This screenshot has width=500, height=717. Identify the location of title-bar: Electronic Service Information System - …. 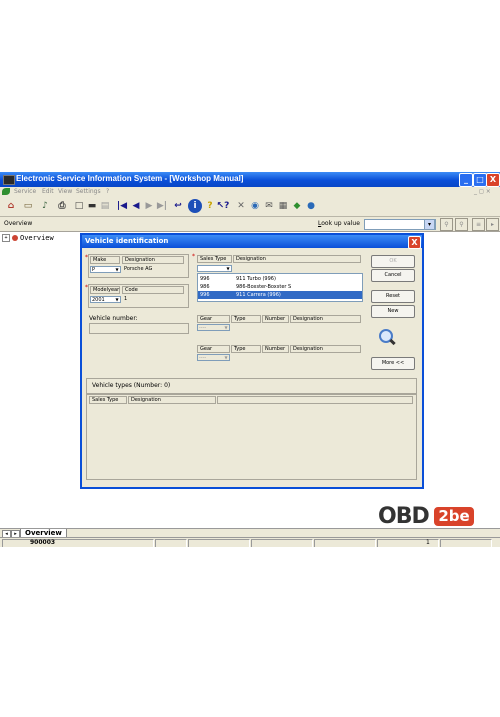
(250, 179).